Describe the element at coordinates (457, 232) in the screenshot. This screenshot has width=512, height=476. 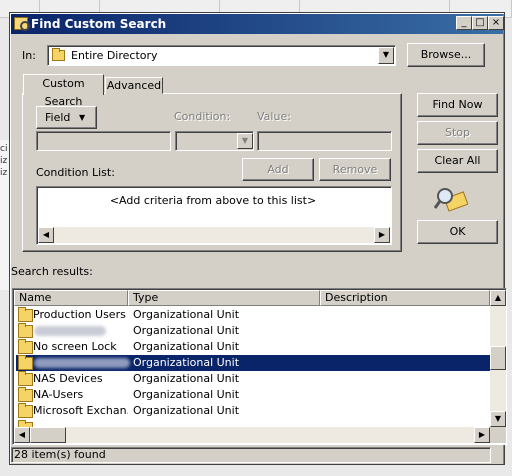
I see `ok-button: OK` at that location.